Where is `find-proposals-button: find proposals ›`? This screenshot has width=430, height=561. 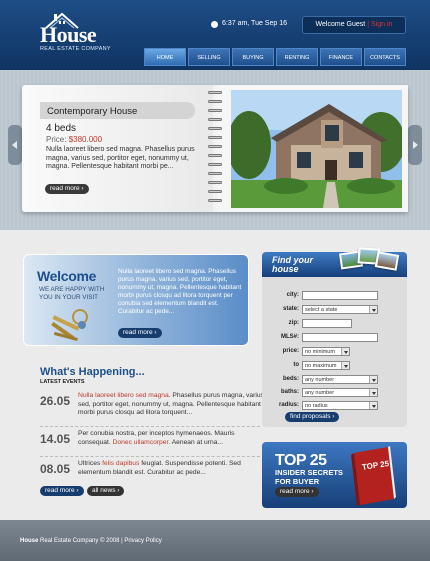
find-proposals-button: find proposals › is located at coordinates (312, 417).